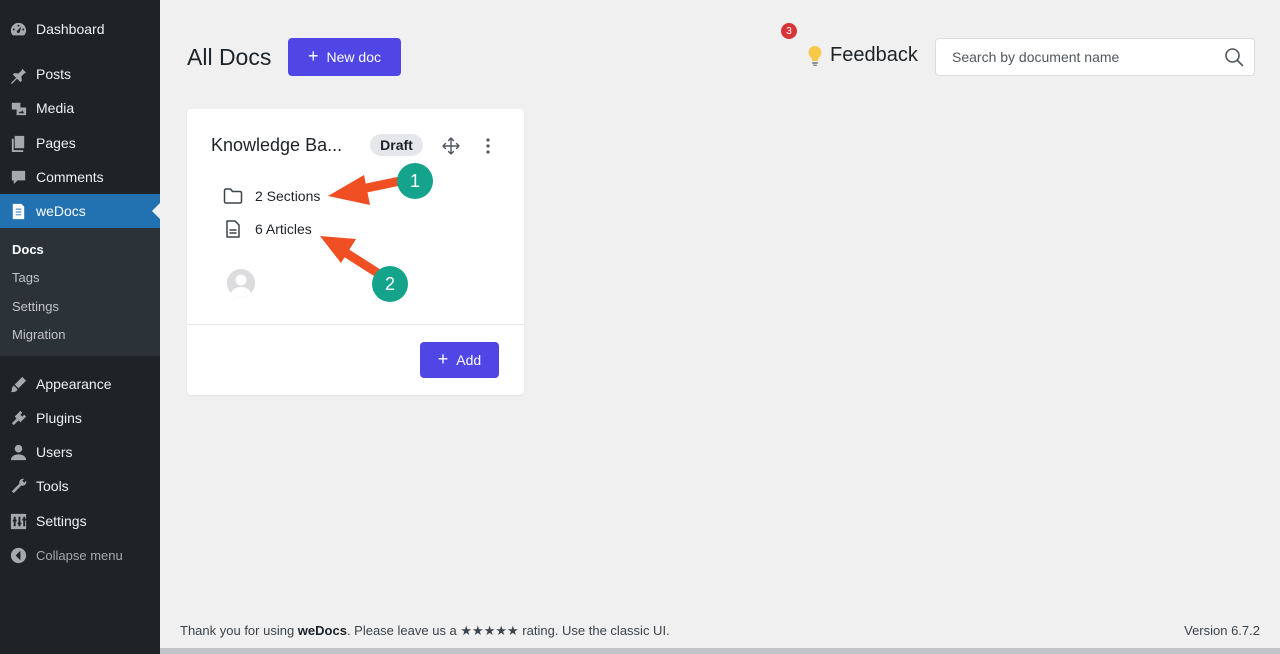 This screenshot has width=1280, height=654. Describe the element at coordinates (390, 284) in the screenshot. I see `annotation-marker-2: 2` at that location.